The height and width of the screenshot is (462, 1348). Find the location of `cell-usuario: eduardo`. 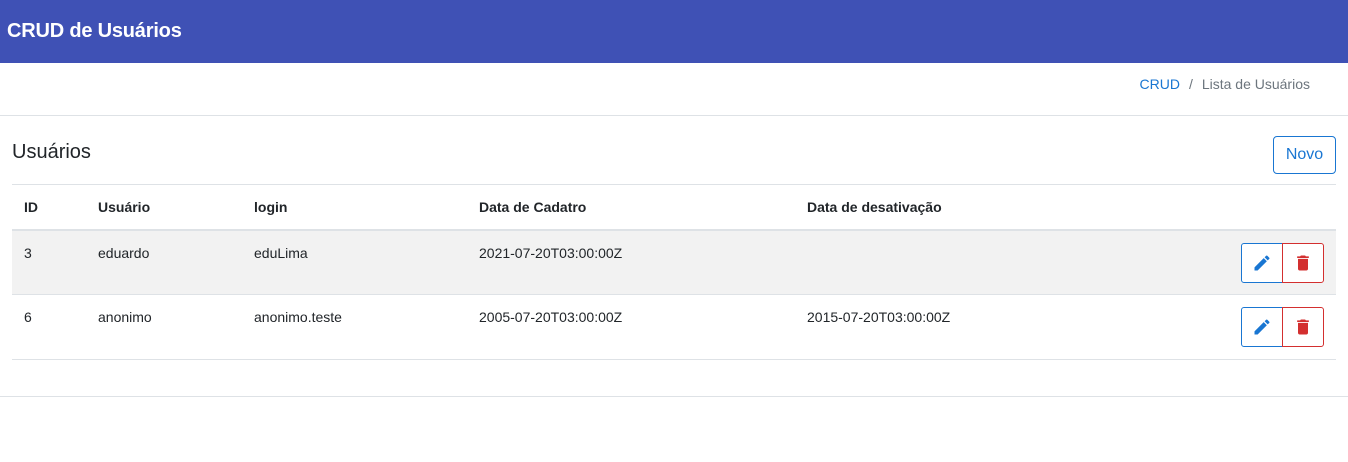

cell-usuario: eduardo is located at coordinates (164, 262).